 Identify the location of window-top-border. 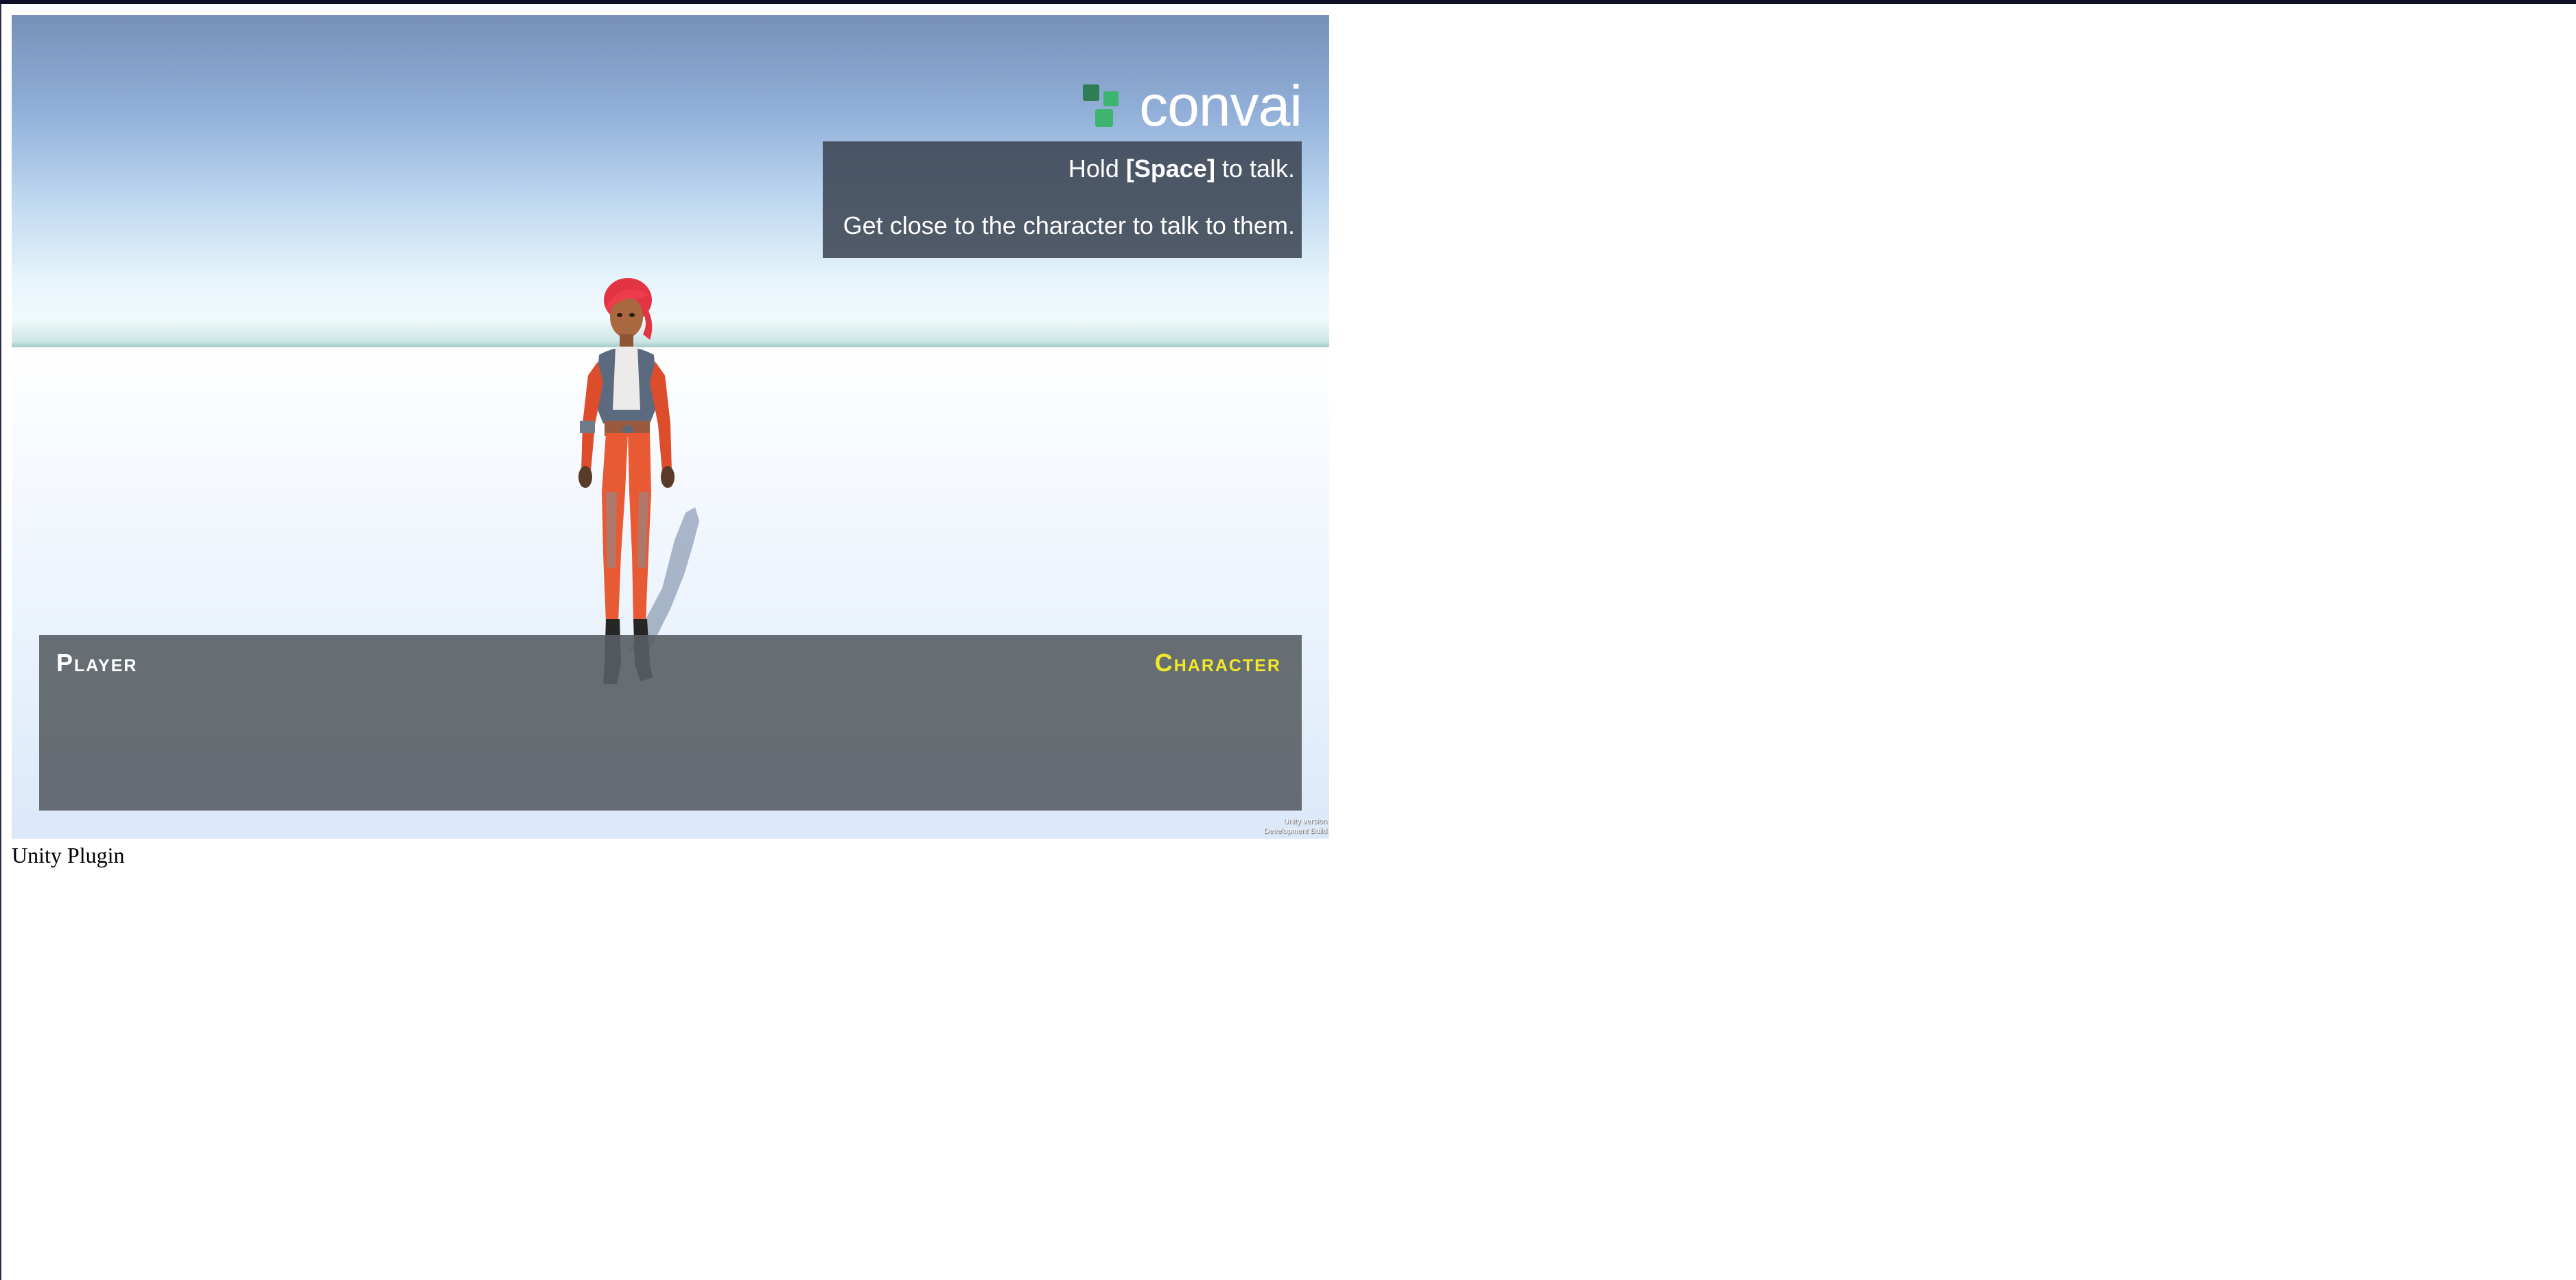
(1288, 2).